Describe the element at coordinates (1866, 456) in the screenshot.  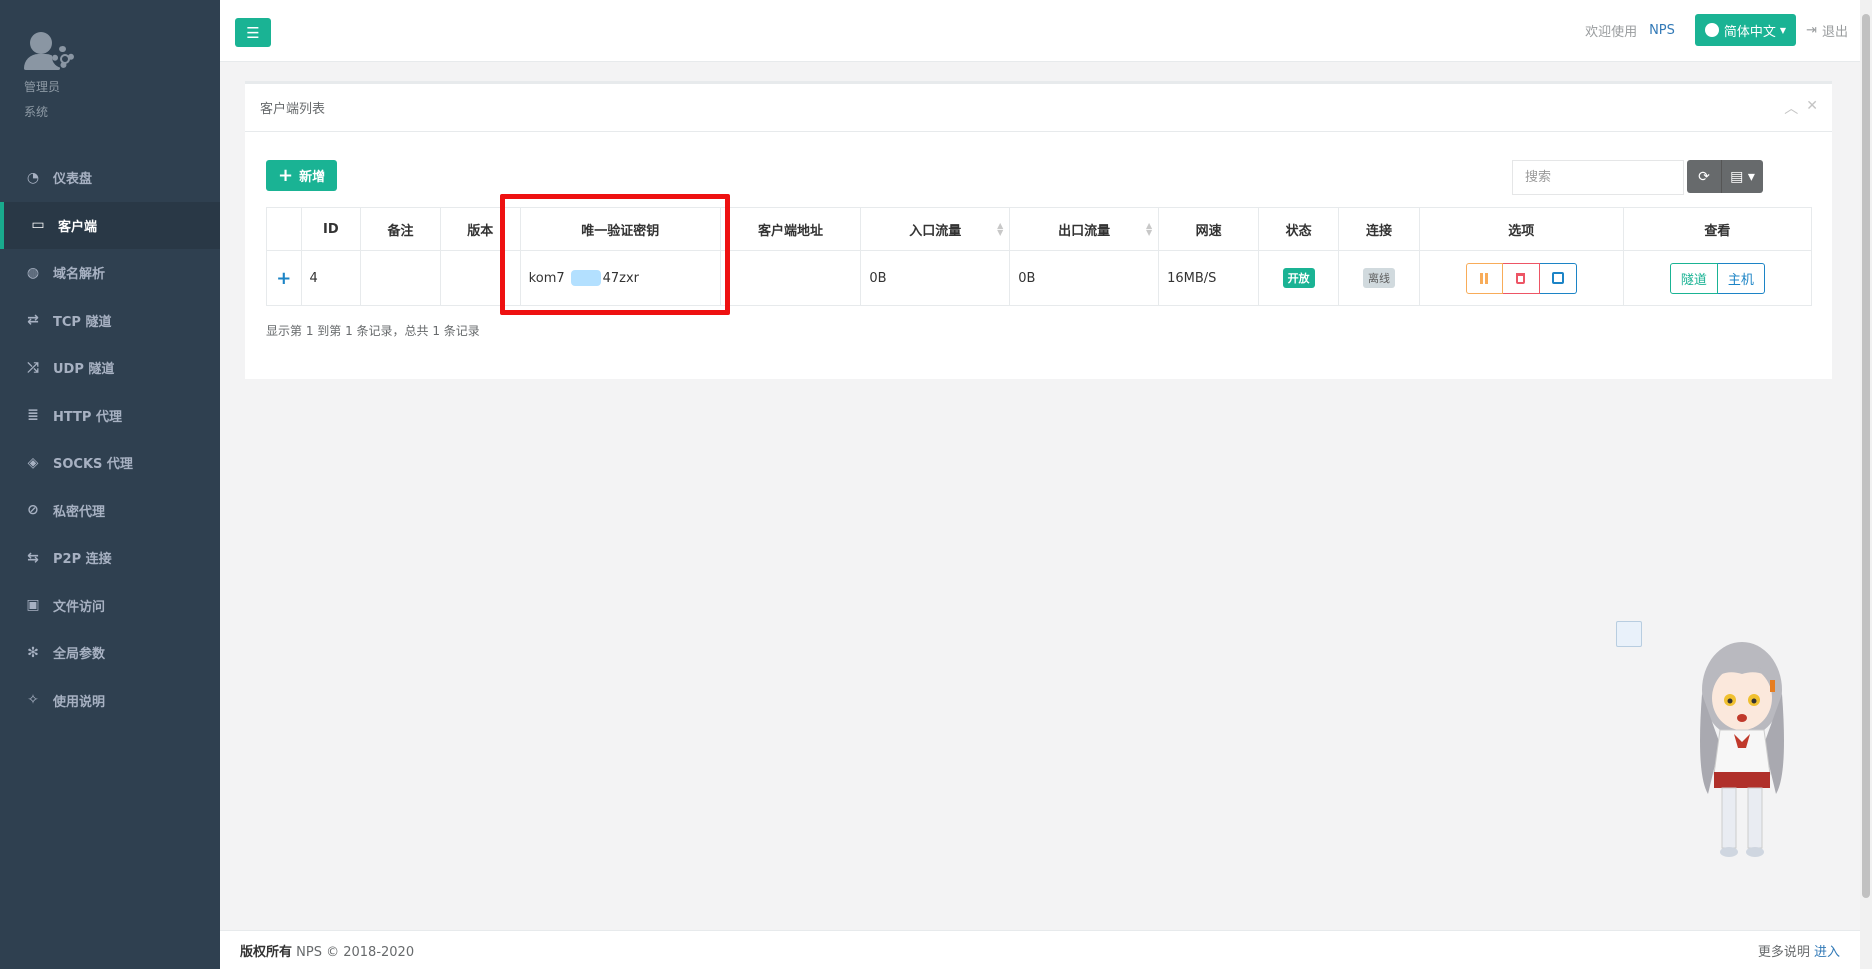
I see `scrollbar-thumb` at that location.